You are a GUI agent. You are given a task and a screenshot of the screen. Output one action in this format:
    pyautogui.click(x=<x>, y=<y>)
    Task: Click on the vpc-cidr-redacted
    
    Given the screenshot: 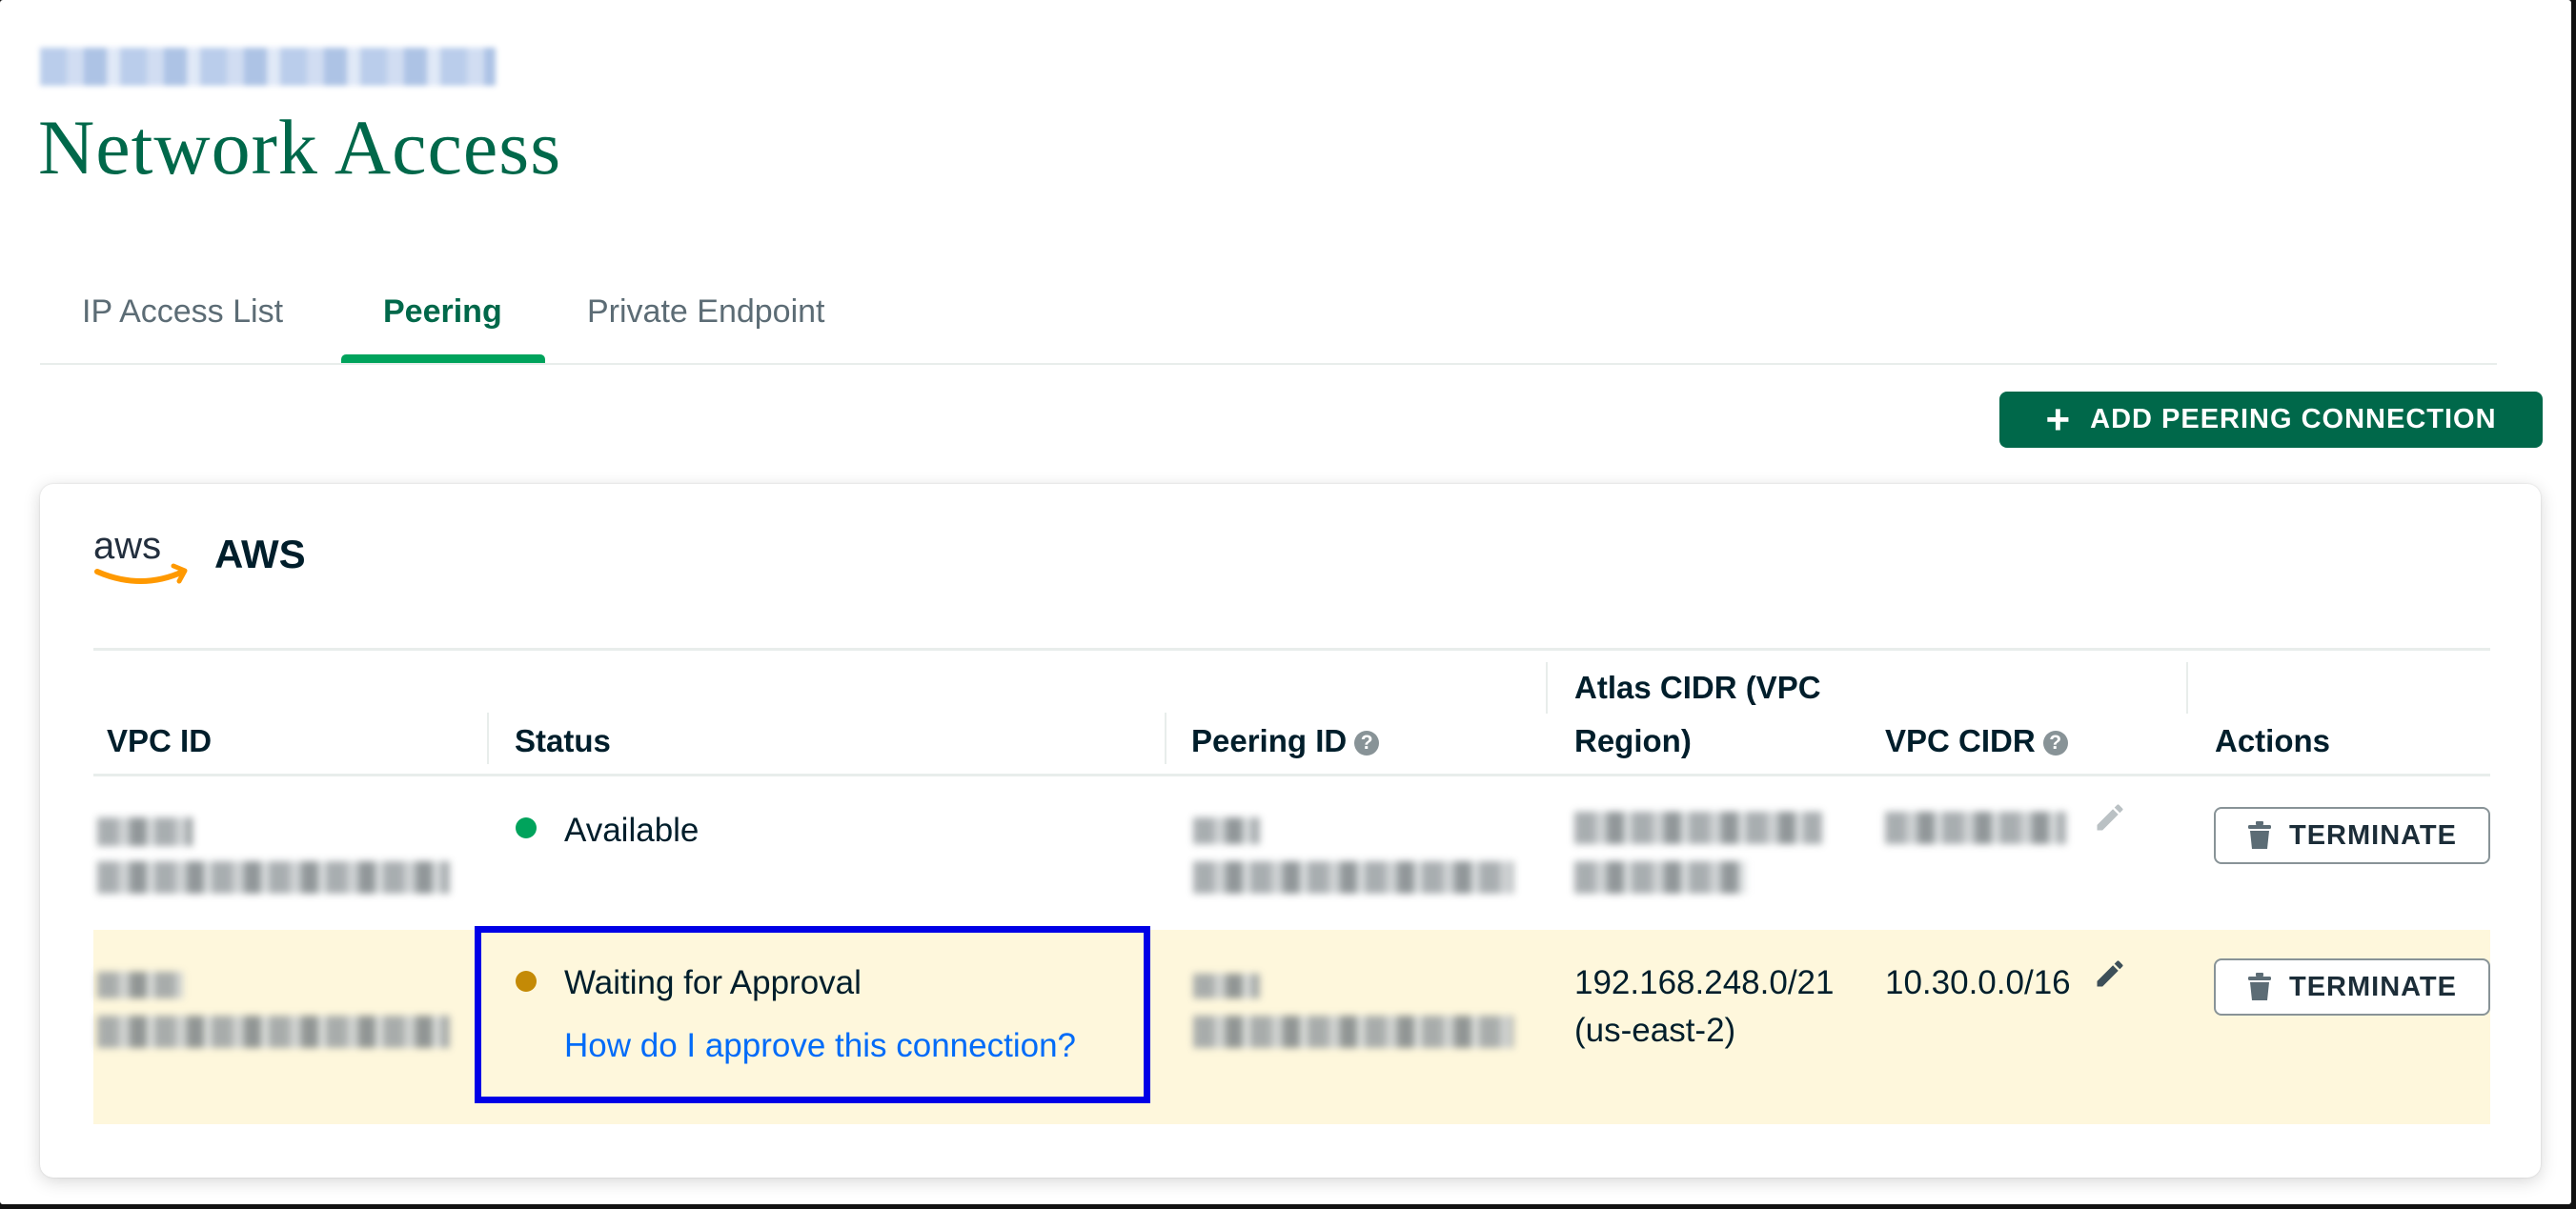 What is the action you would take?
    pyautogui.click(x=1975, y=828)
    